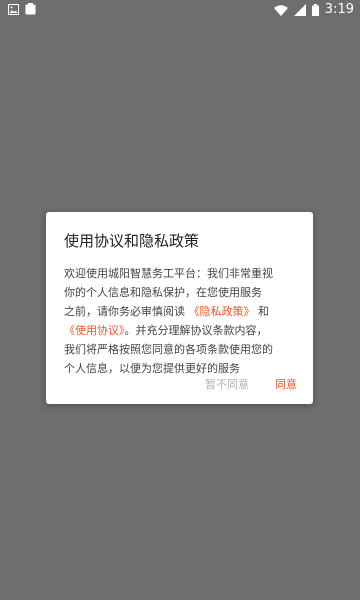  Describe the element at coordinates (132, 241) in the screenshot. I see `dialog-title: 使用协议和隐私政策` at that location.